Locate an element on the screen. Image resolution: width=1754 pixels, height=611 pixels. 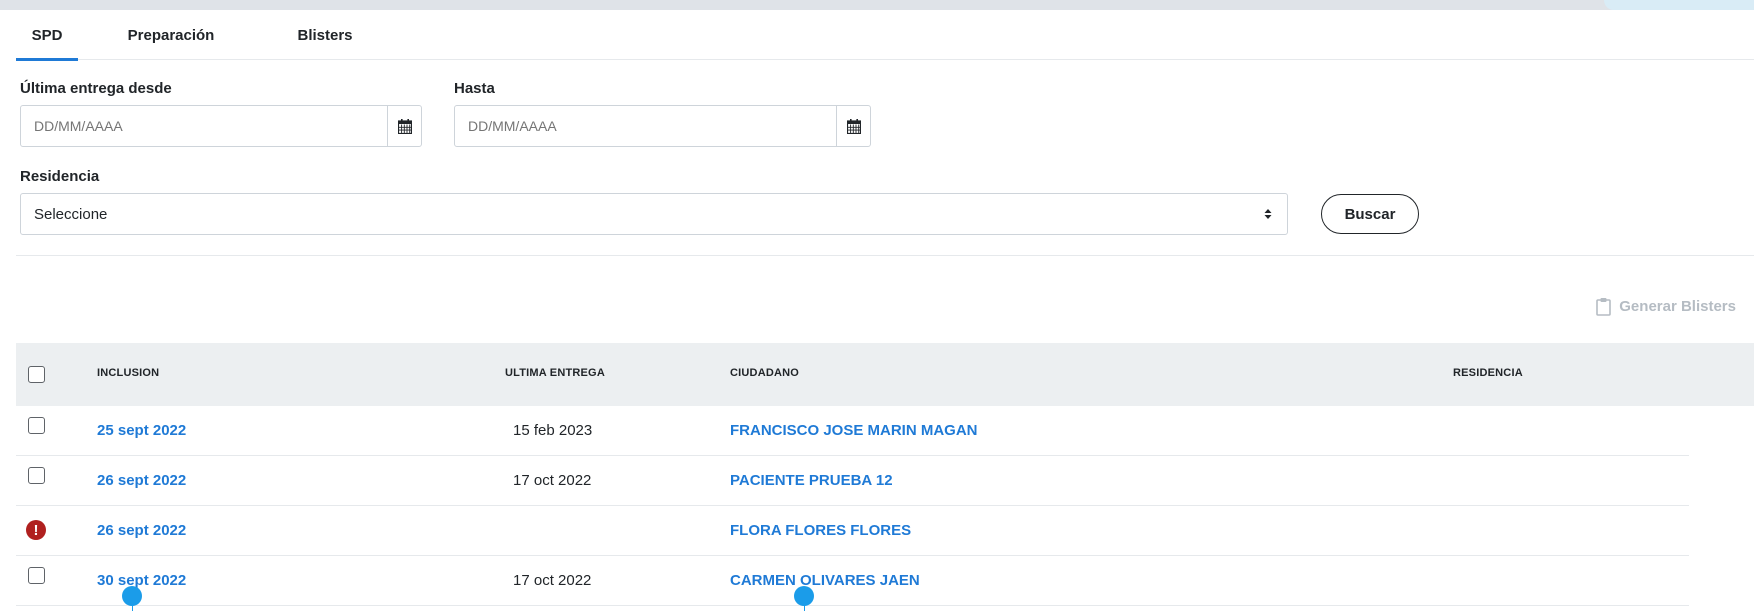
residencia-select-value: Seleccione is located at coordinates (71, 214).